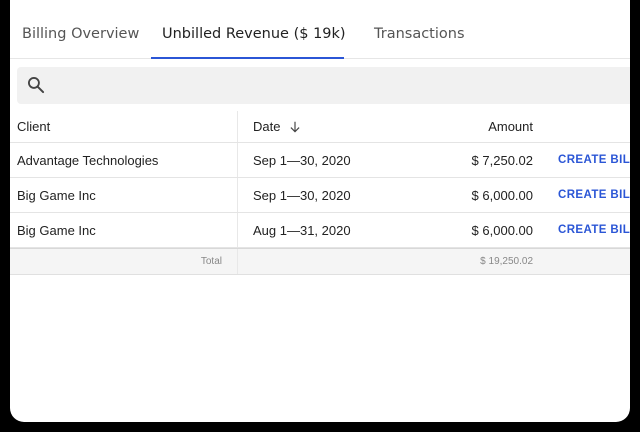  Describe the element at coordinates (295, 127) in the screenshot. I see `arrow-down-icon` at that location.